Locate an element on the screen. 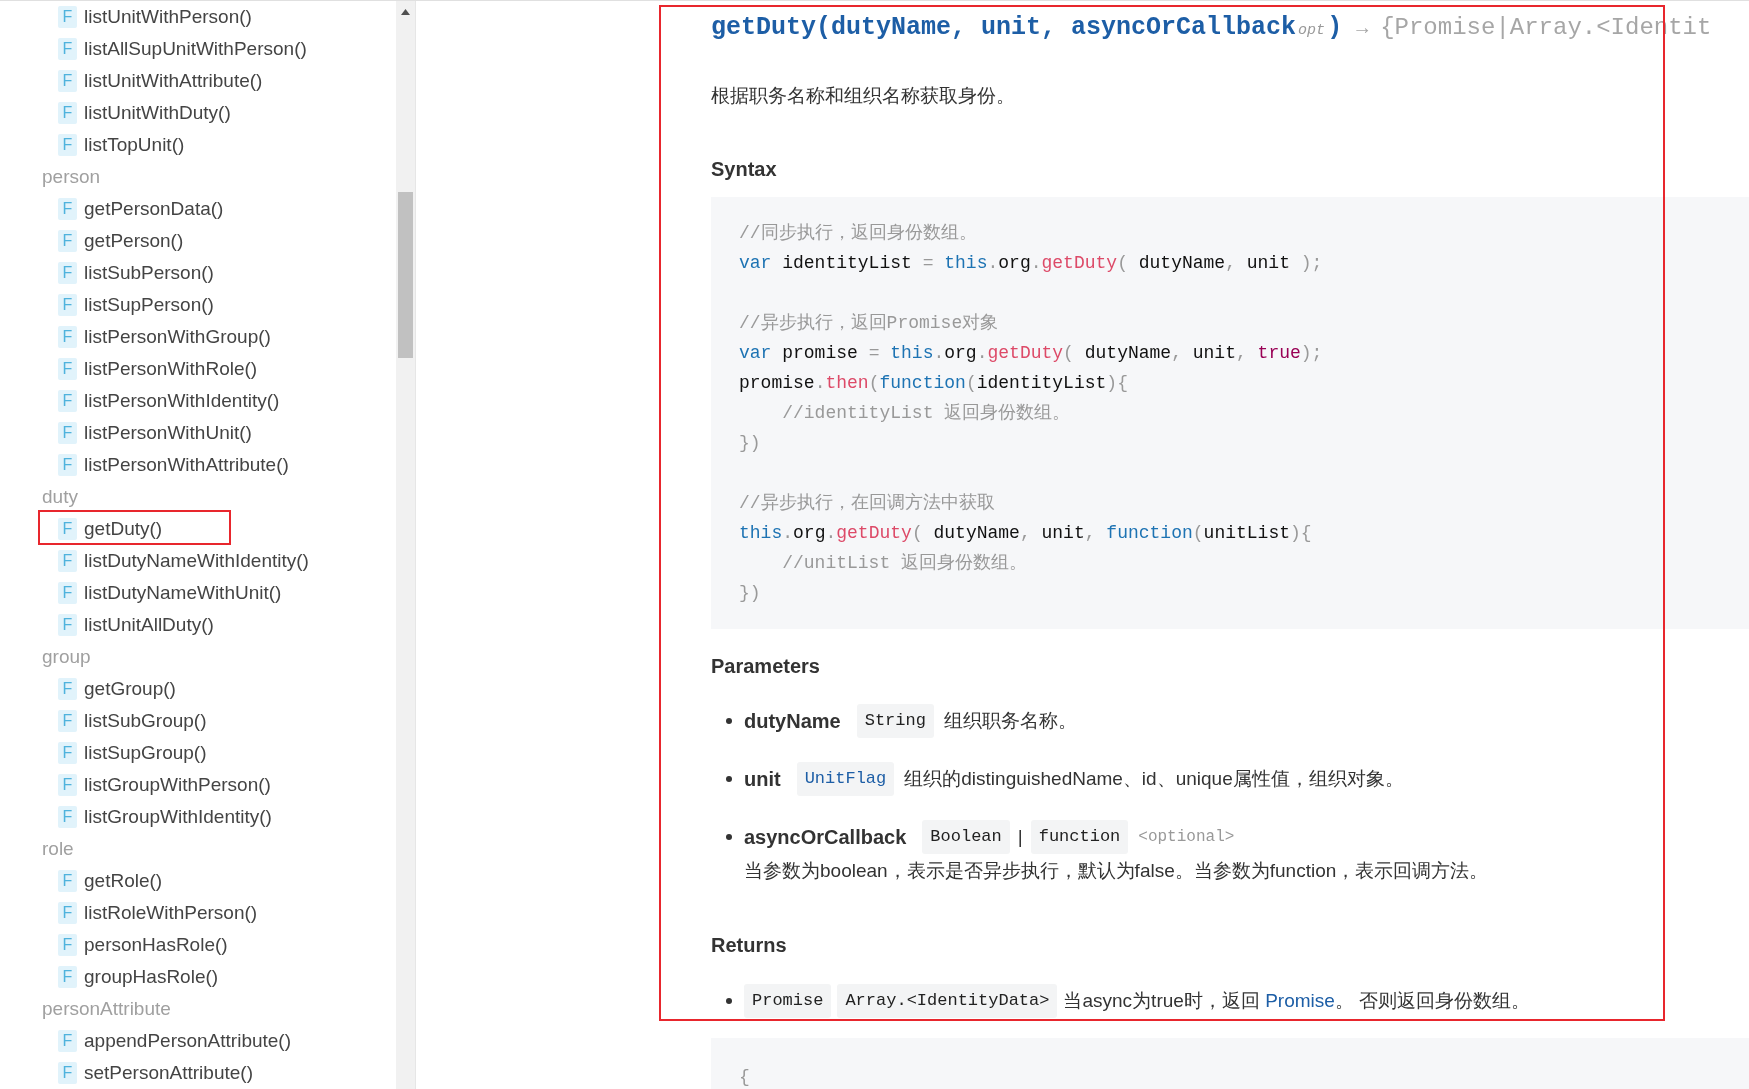 The height and width of the screenshot is (1089, 1749). parameter-name: asyncOrCallback is located at coordinates (825, 837).